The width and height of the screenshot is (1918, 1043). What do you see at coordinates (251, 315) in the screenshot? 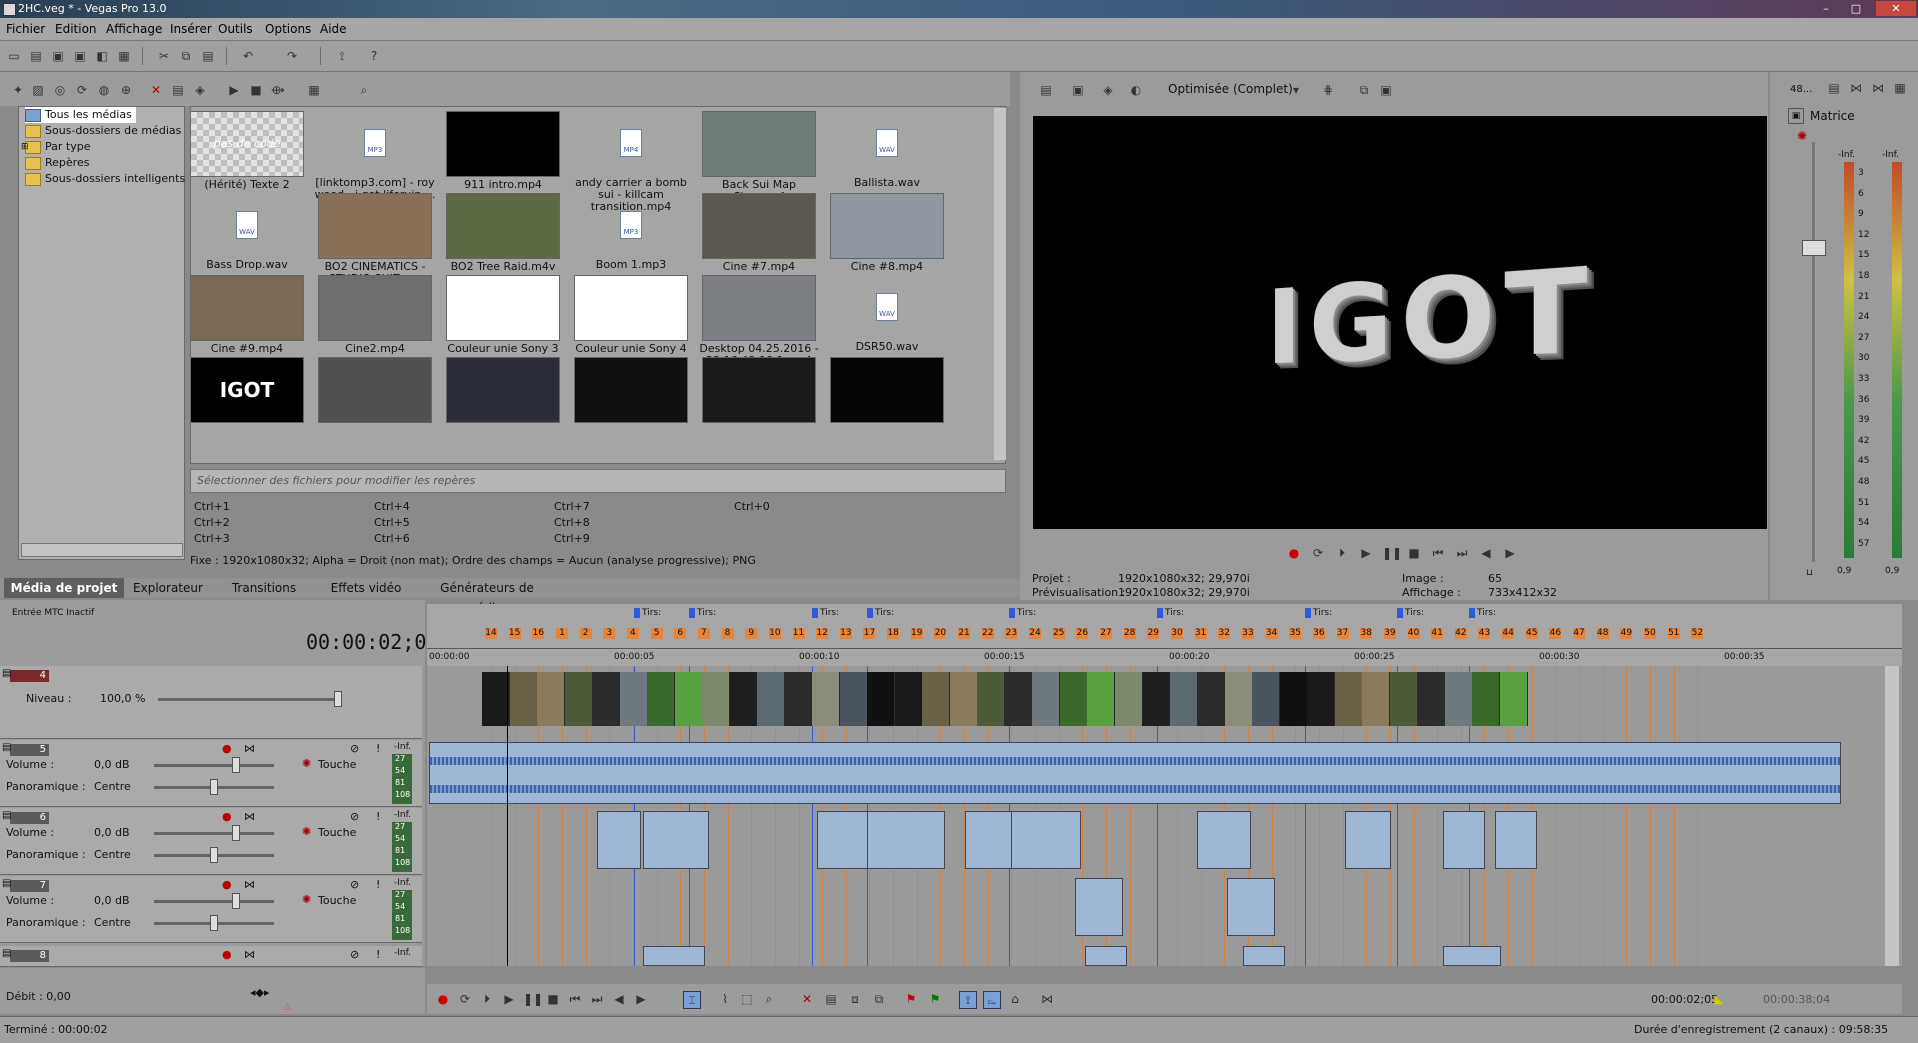
I see `media-item: Cine #9.mp4` at bounding box center [251, 315].